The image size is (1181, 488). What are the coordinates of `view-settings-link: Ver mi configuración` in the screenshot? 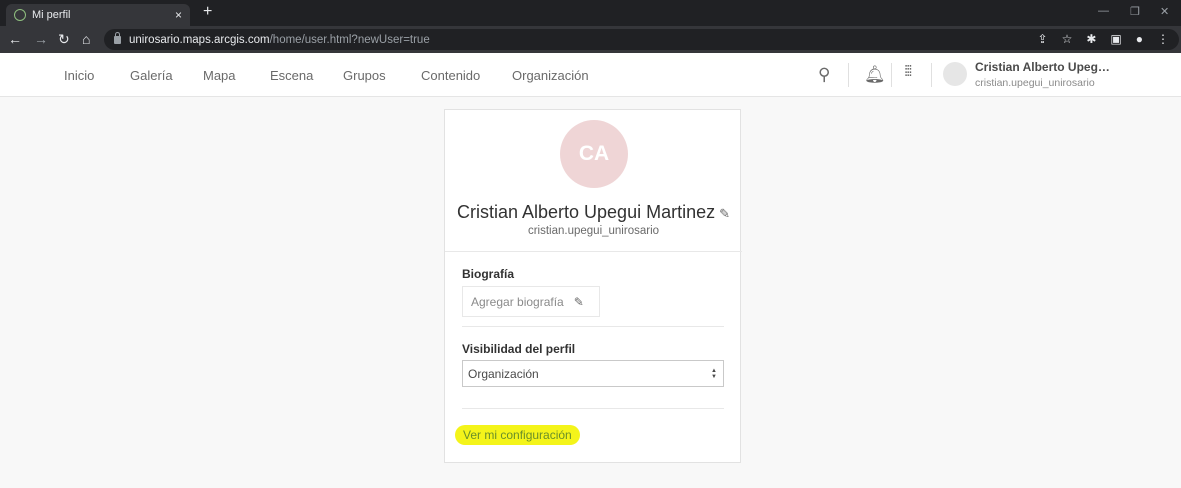 It's located at (517, 435).